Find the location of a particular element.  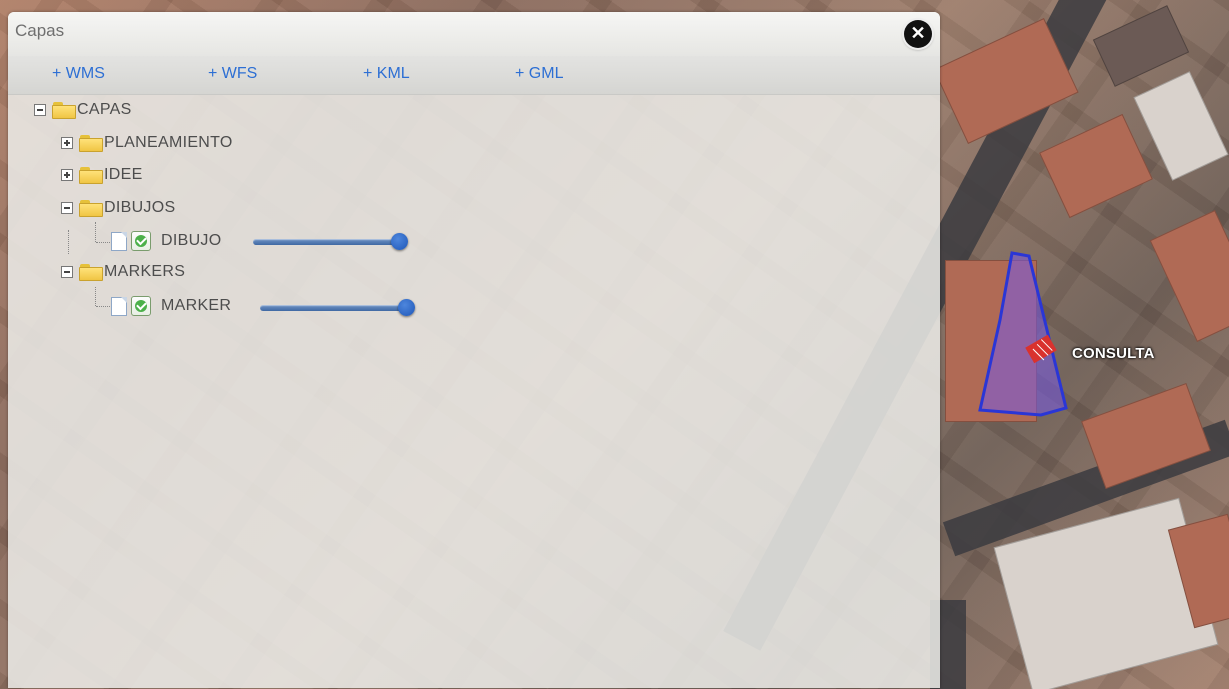

add-wms-button: + WMS is located at coordinates (78, 74).